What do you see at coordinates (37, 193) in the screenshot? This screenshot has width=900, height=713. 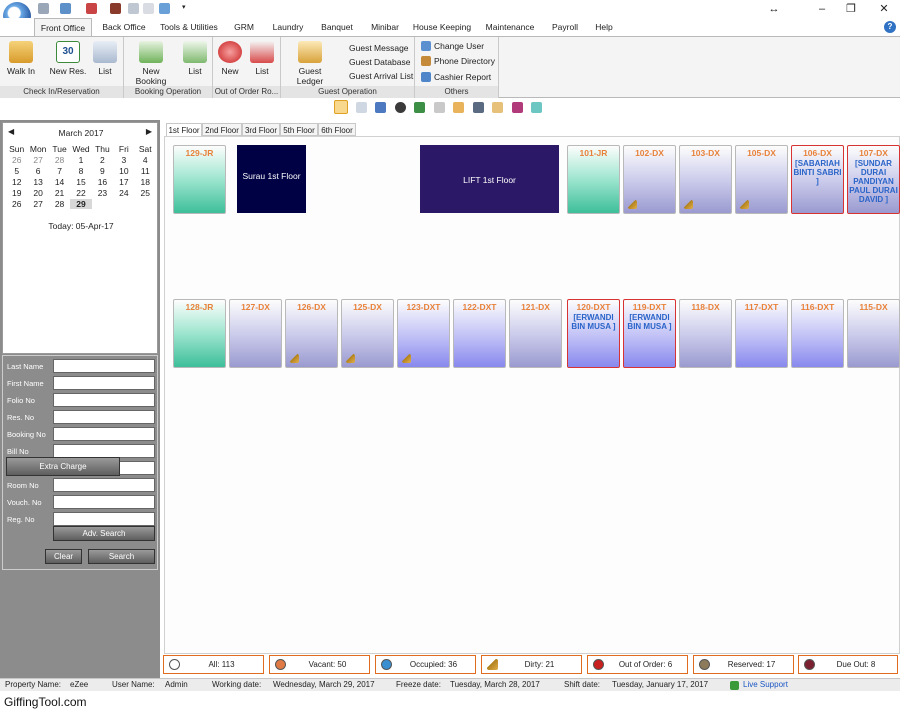 I see `calendar-day: 20` at bounding box center [37, 193].